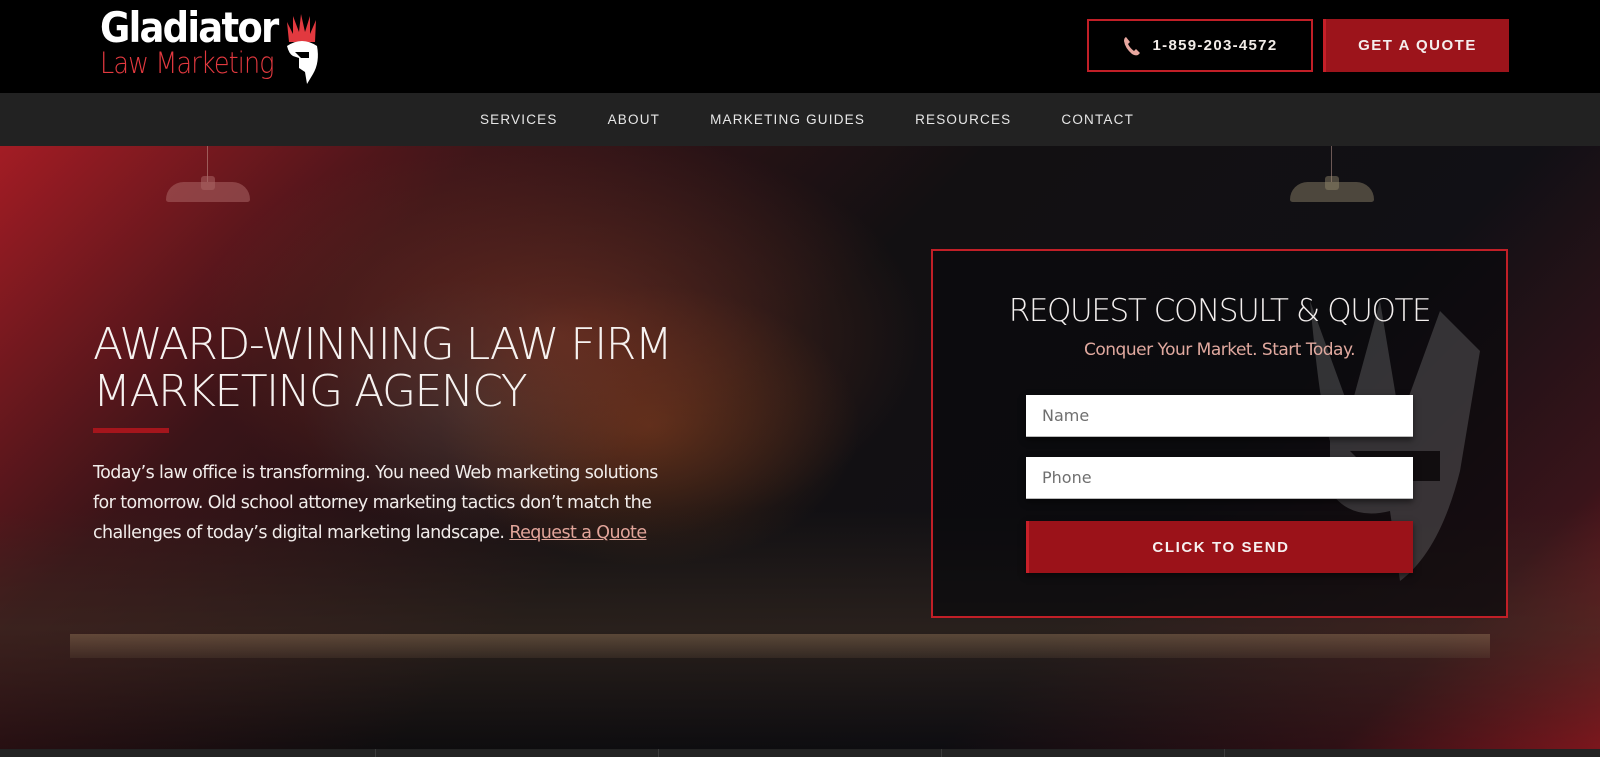  I want to click on get-a-quote-button: GET A QUOTE, so click(1416, 45).